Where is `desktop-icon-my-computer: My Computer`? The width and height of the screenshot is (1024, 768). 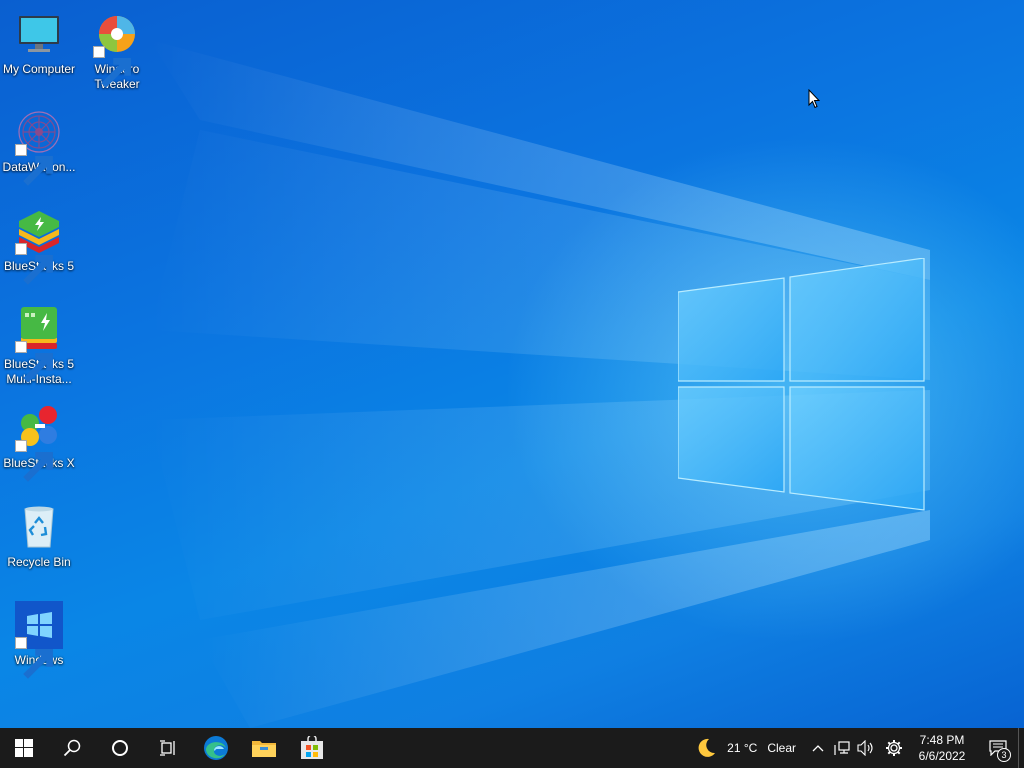
desktop-icon-my-computer: My Computer is located at coordinates (39, 43).